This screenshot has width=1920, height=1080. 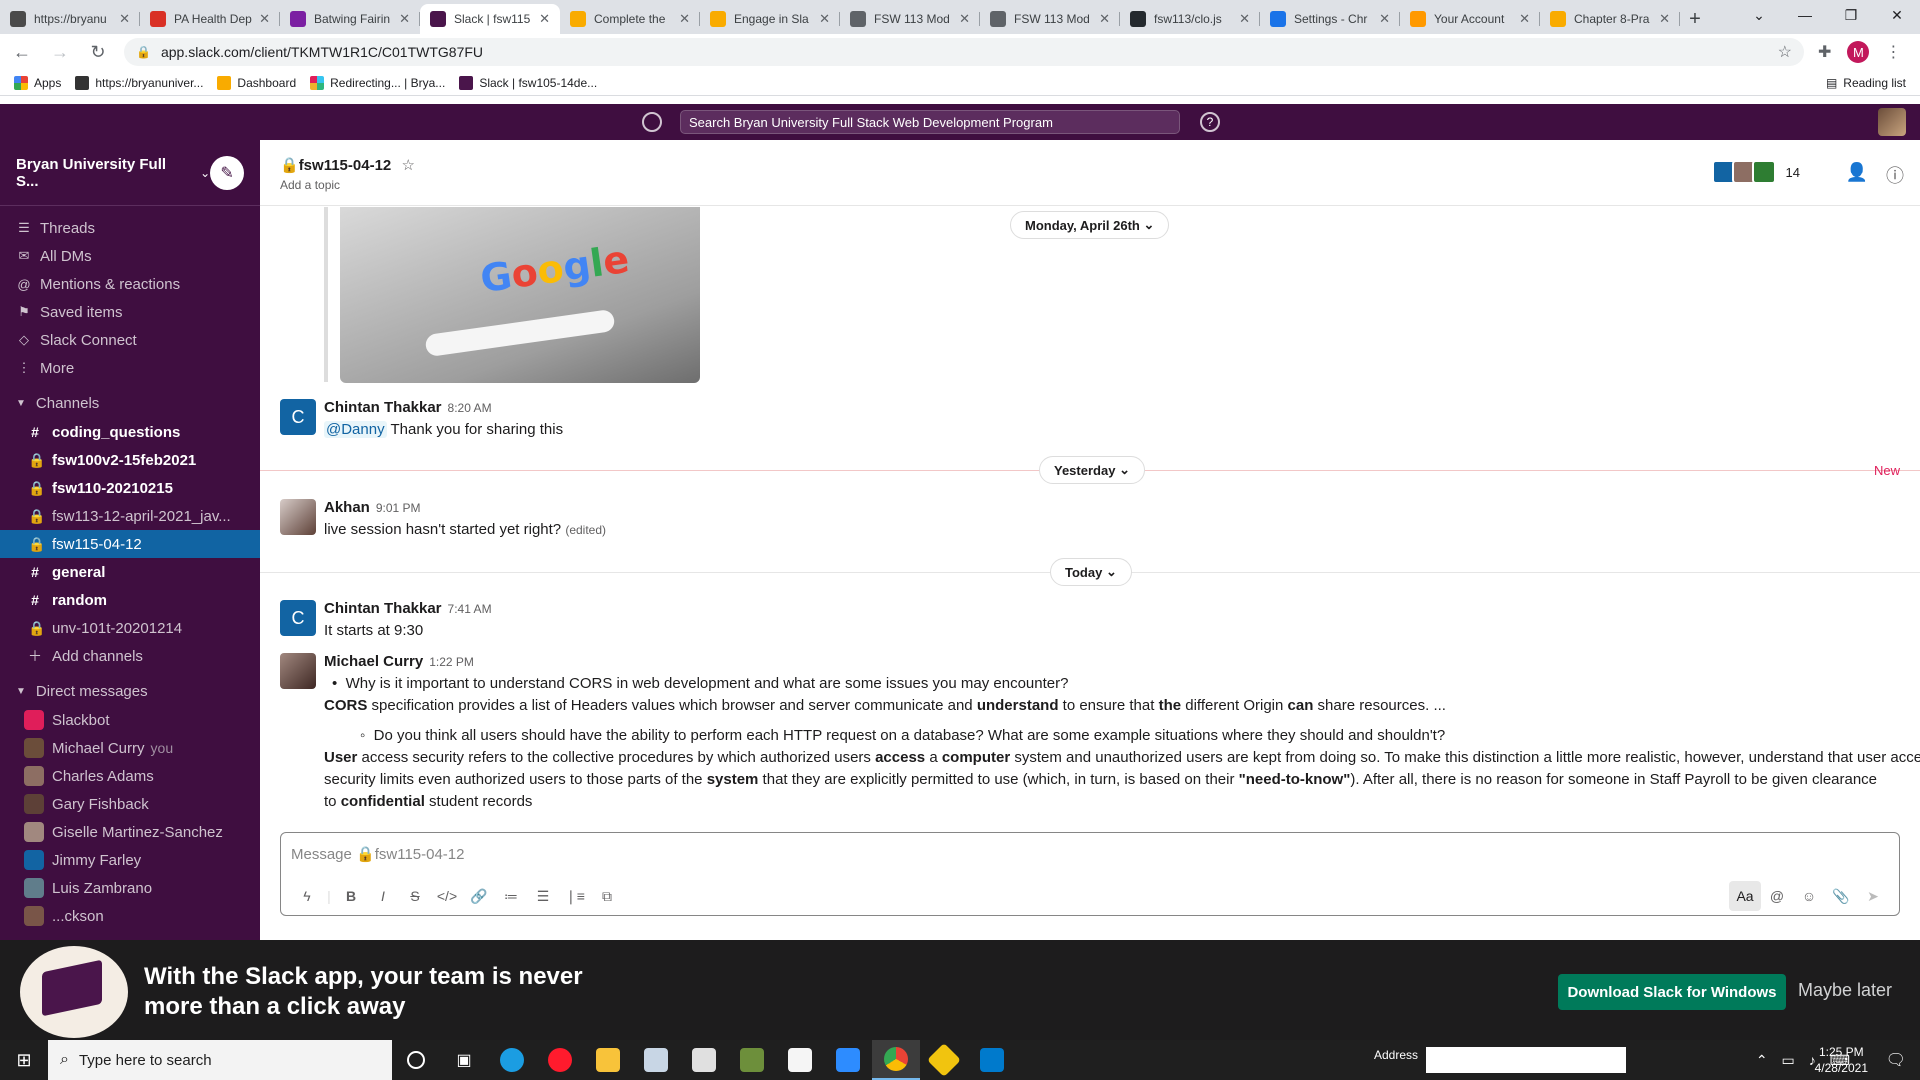 What do you see at coordinates (130, 256) in the screenshot?
I see `sidebar-item-all-dms: ✉ All DMs` at bounding box center [130, 256].